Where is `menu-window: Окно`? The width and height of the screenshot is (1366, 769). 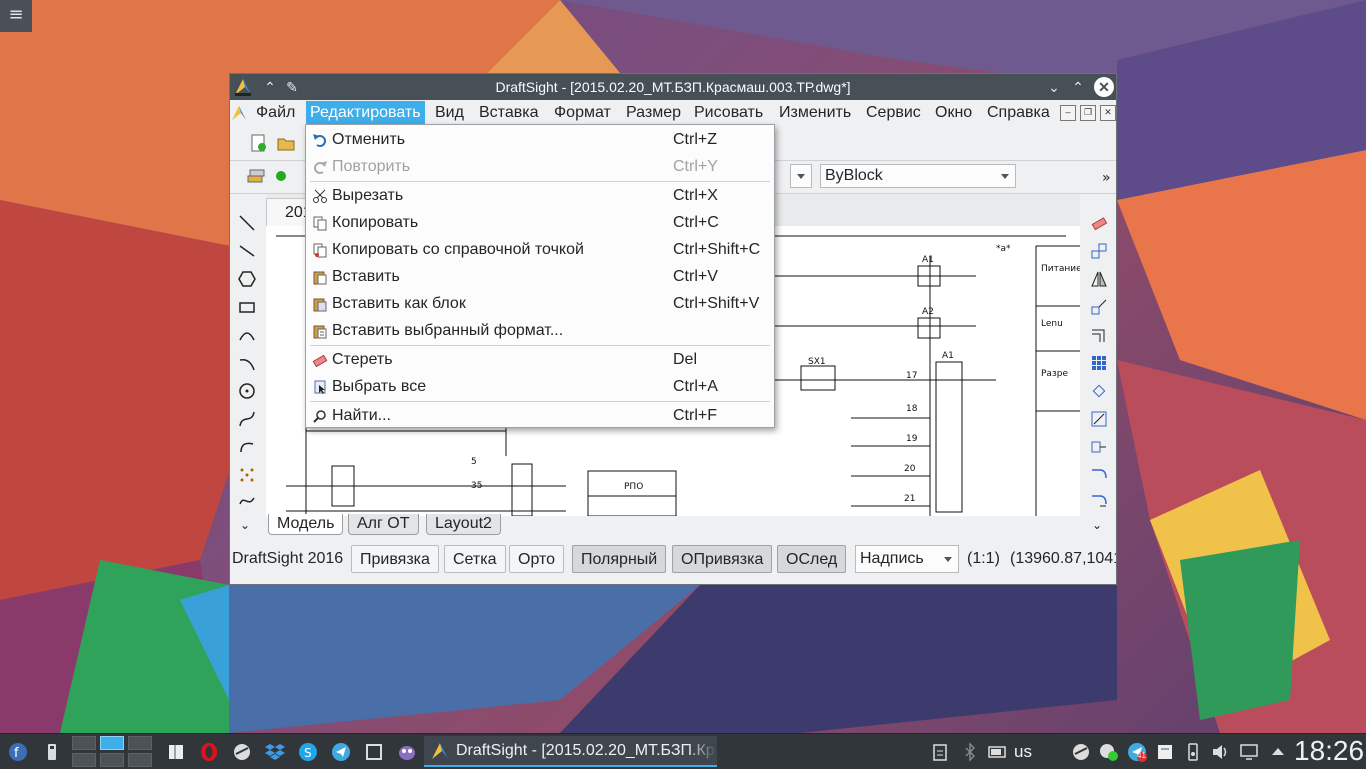
menu-window: Окно is located at coordinates (953, 113).